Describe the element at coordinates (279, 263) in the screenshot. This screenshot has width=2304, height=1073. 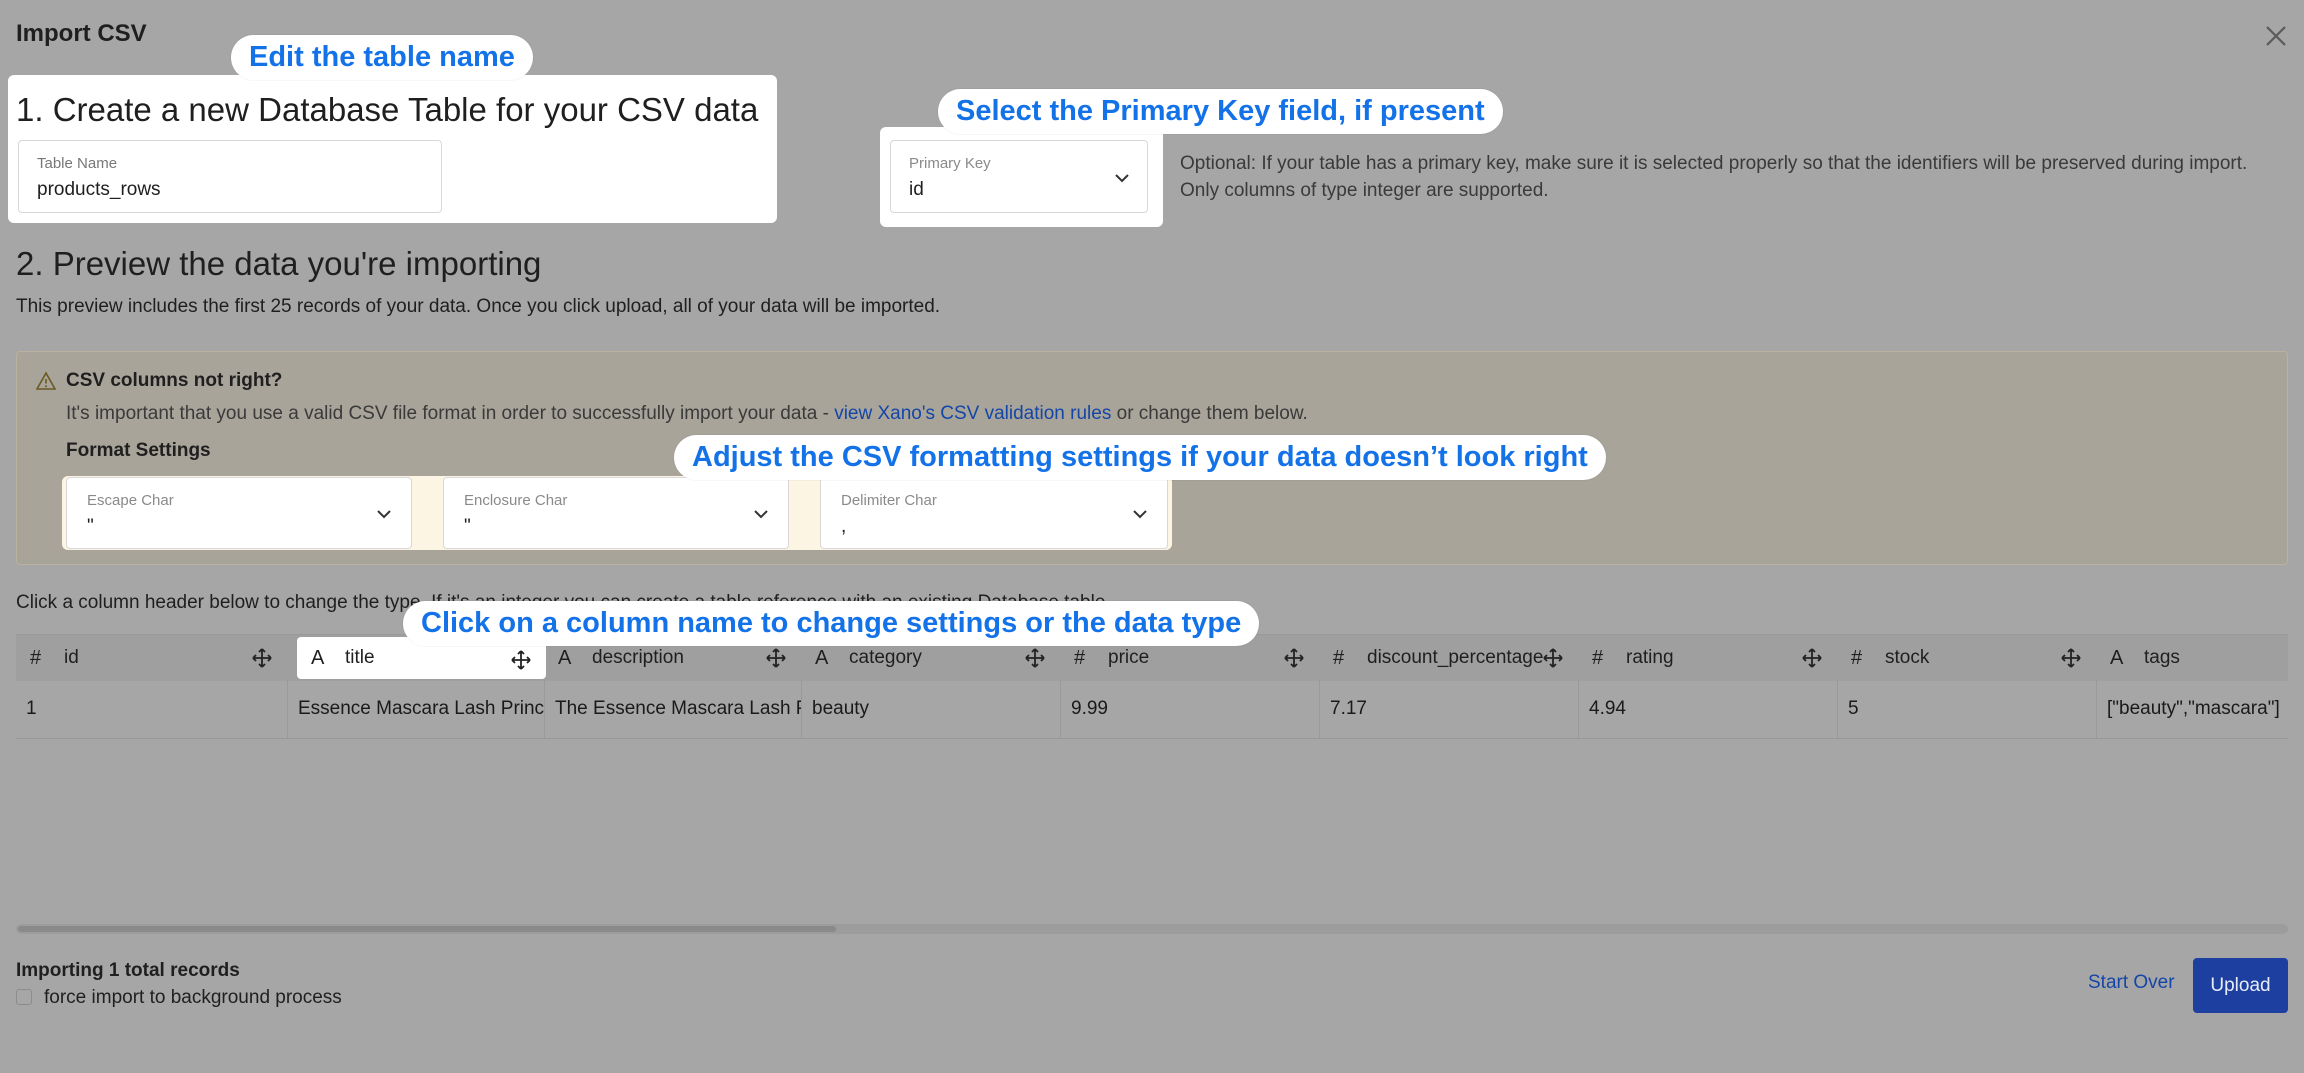
I see `step2-heading: 2. Preview the data you're importing` at that location.